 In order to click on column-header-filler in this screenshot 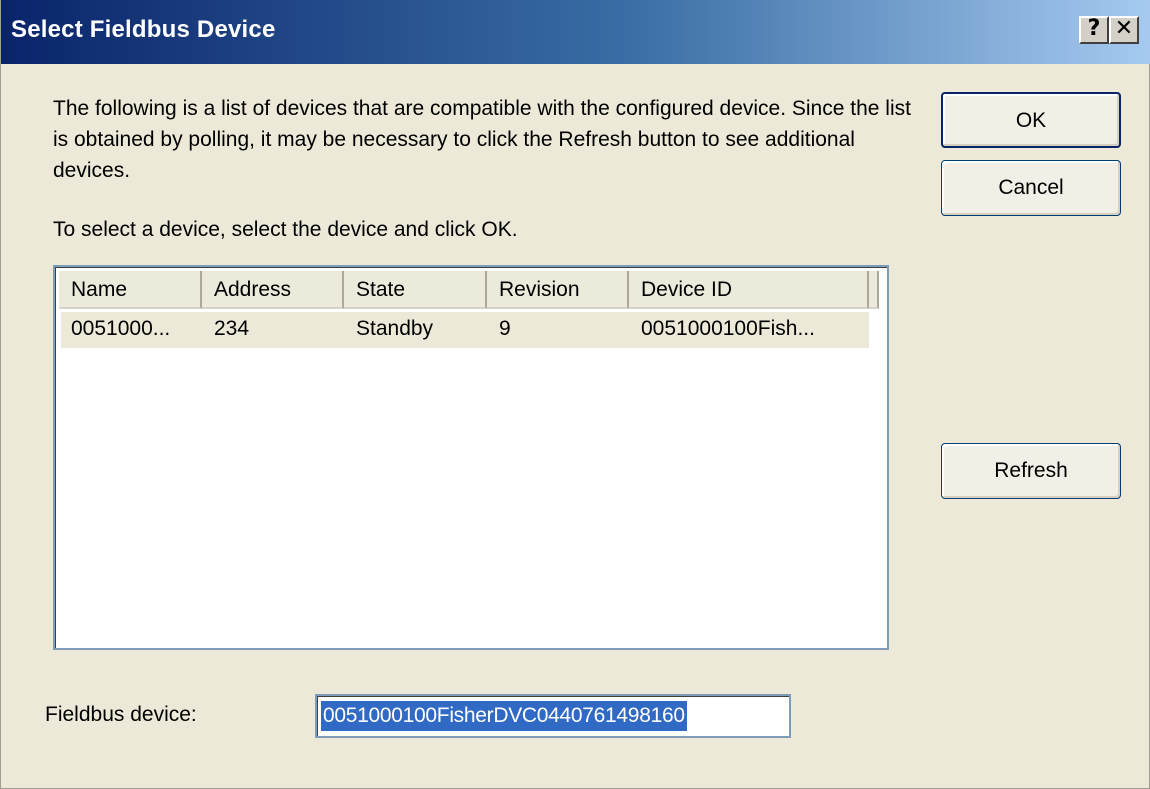, I will do `click(874, 290)`.